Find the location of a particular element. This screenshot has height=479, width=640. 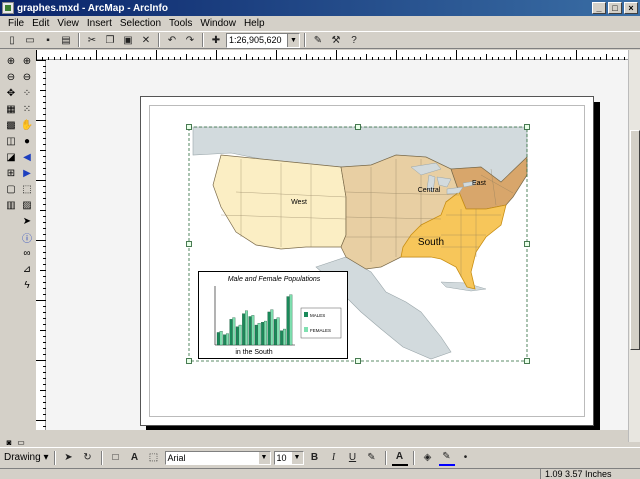

menu-tools: Tools is located at coordinates (180, 23).